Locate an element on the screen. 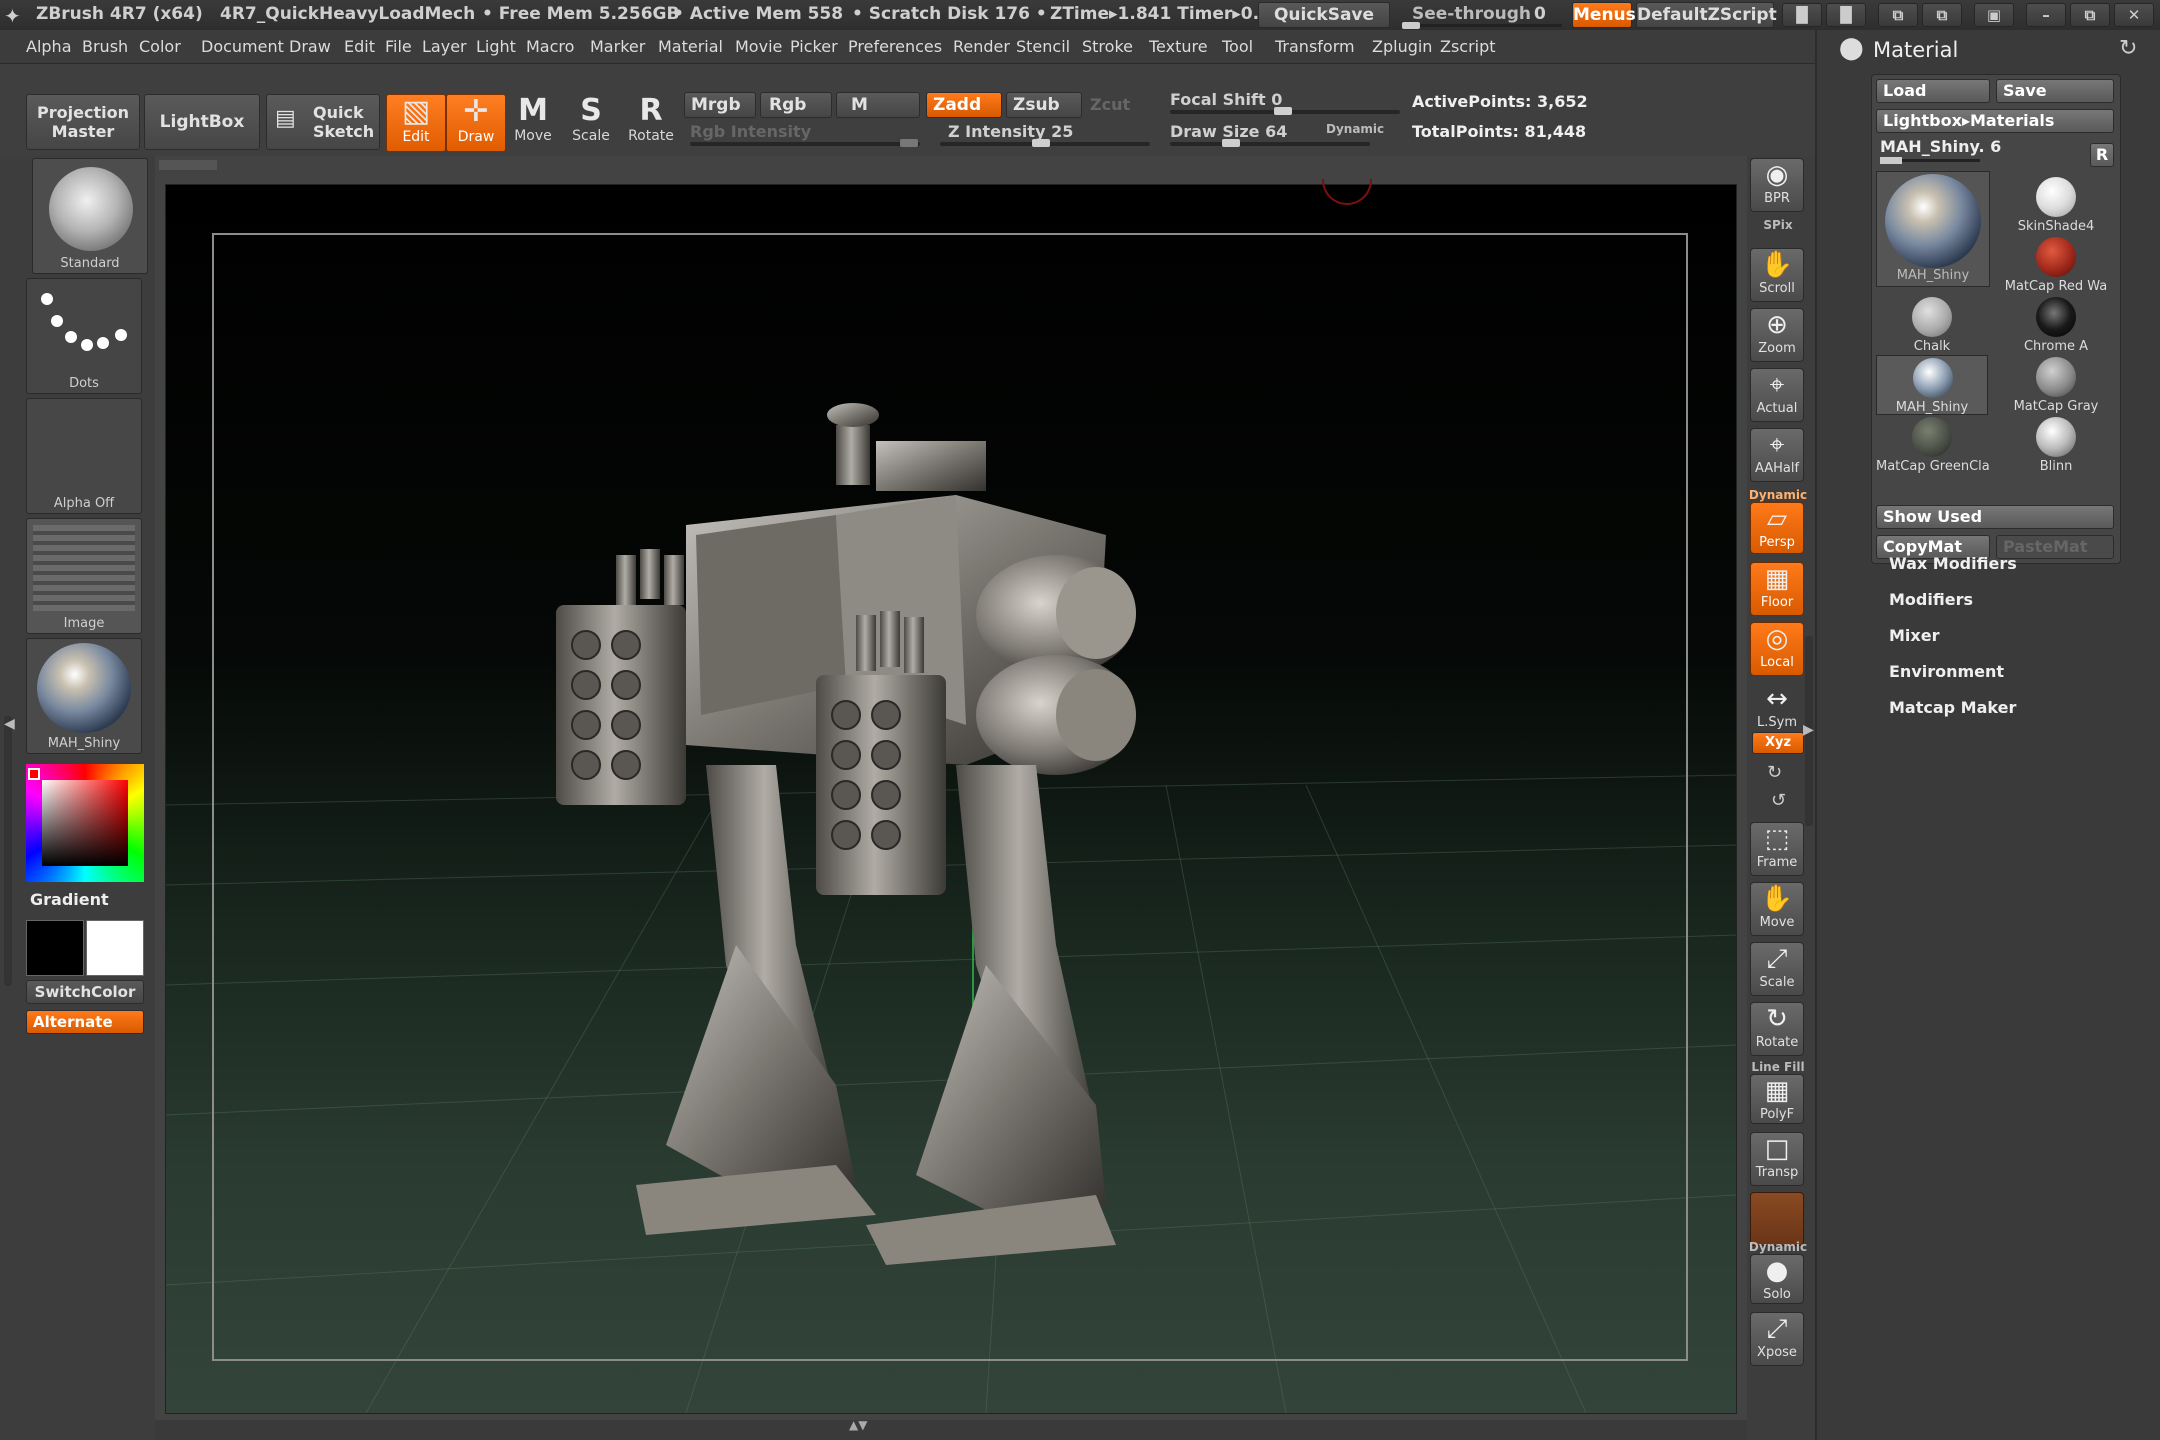  menus-button: Menus is located at coordinates (1604, 15).